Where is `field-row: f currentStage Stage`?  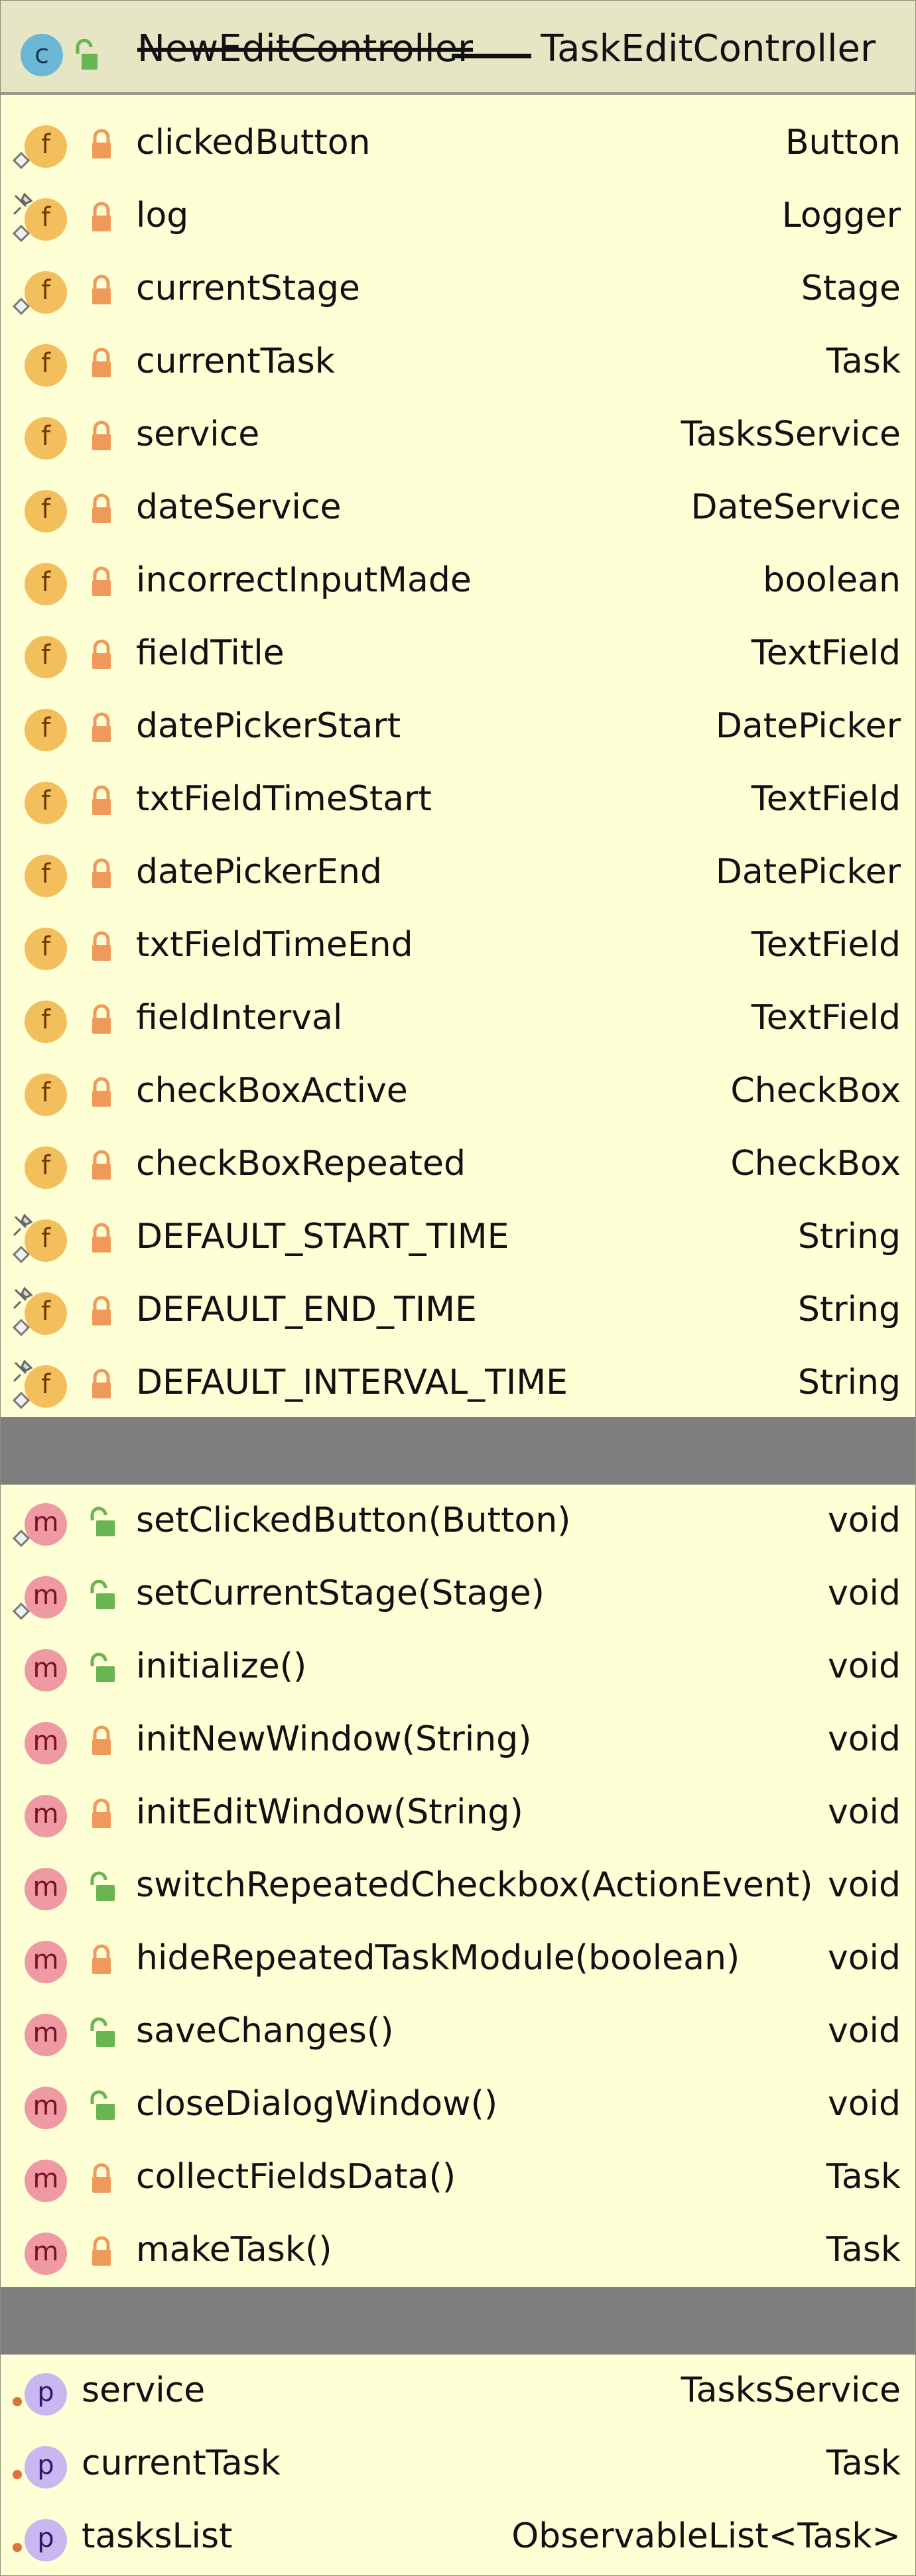 field-row: f currentStage Stage is located at coordinates (458, 290).